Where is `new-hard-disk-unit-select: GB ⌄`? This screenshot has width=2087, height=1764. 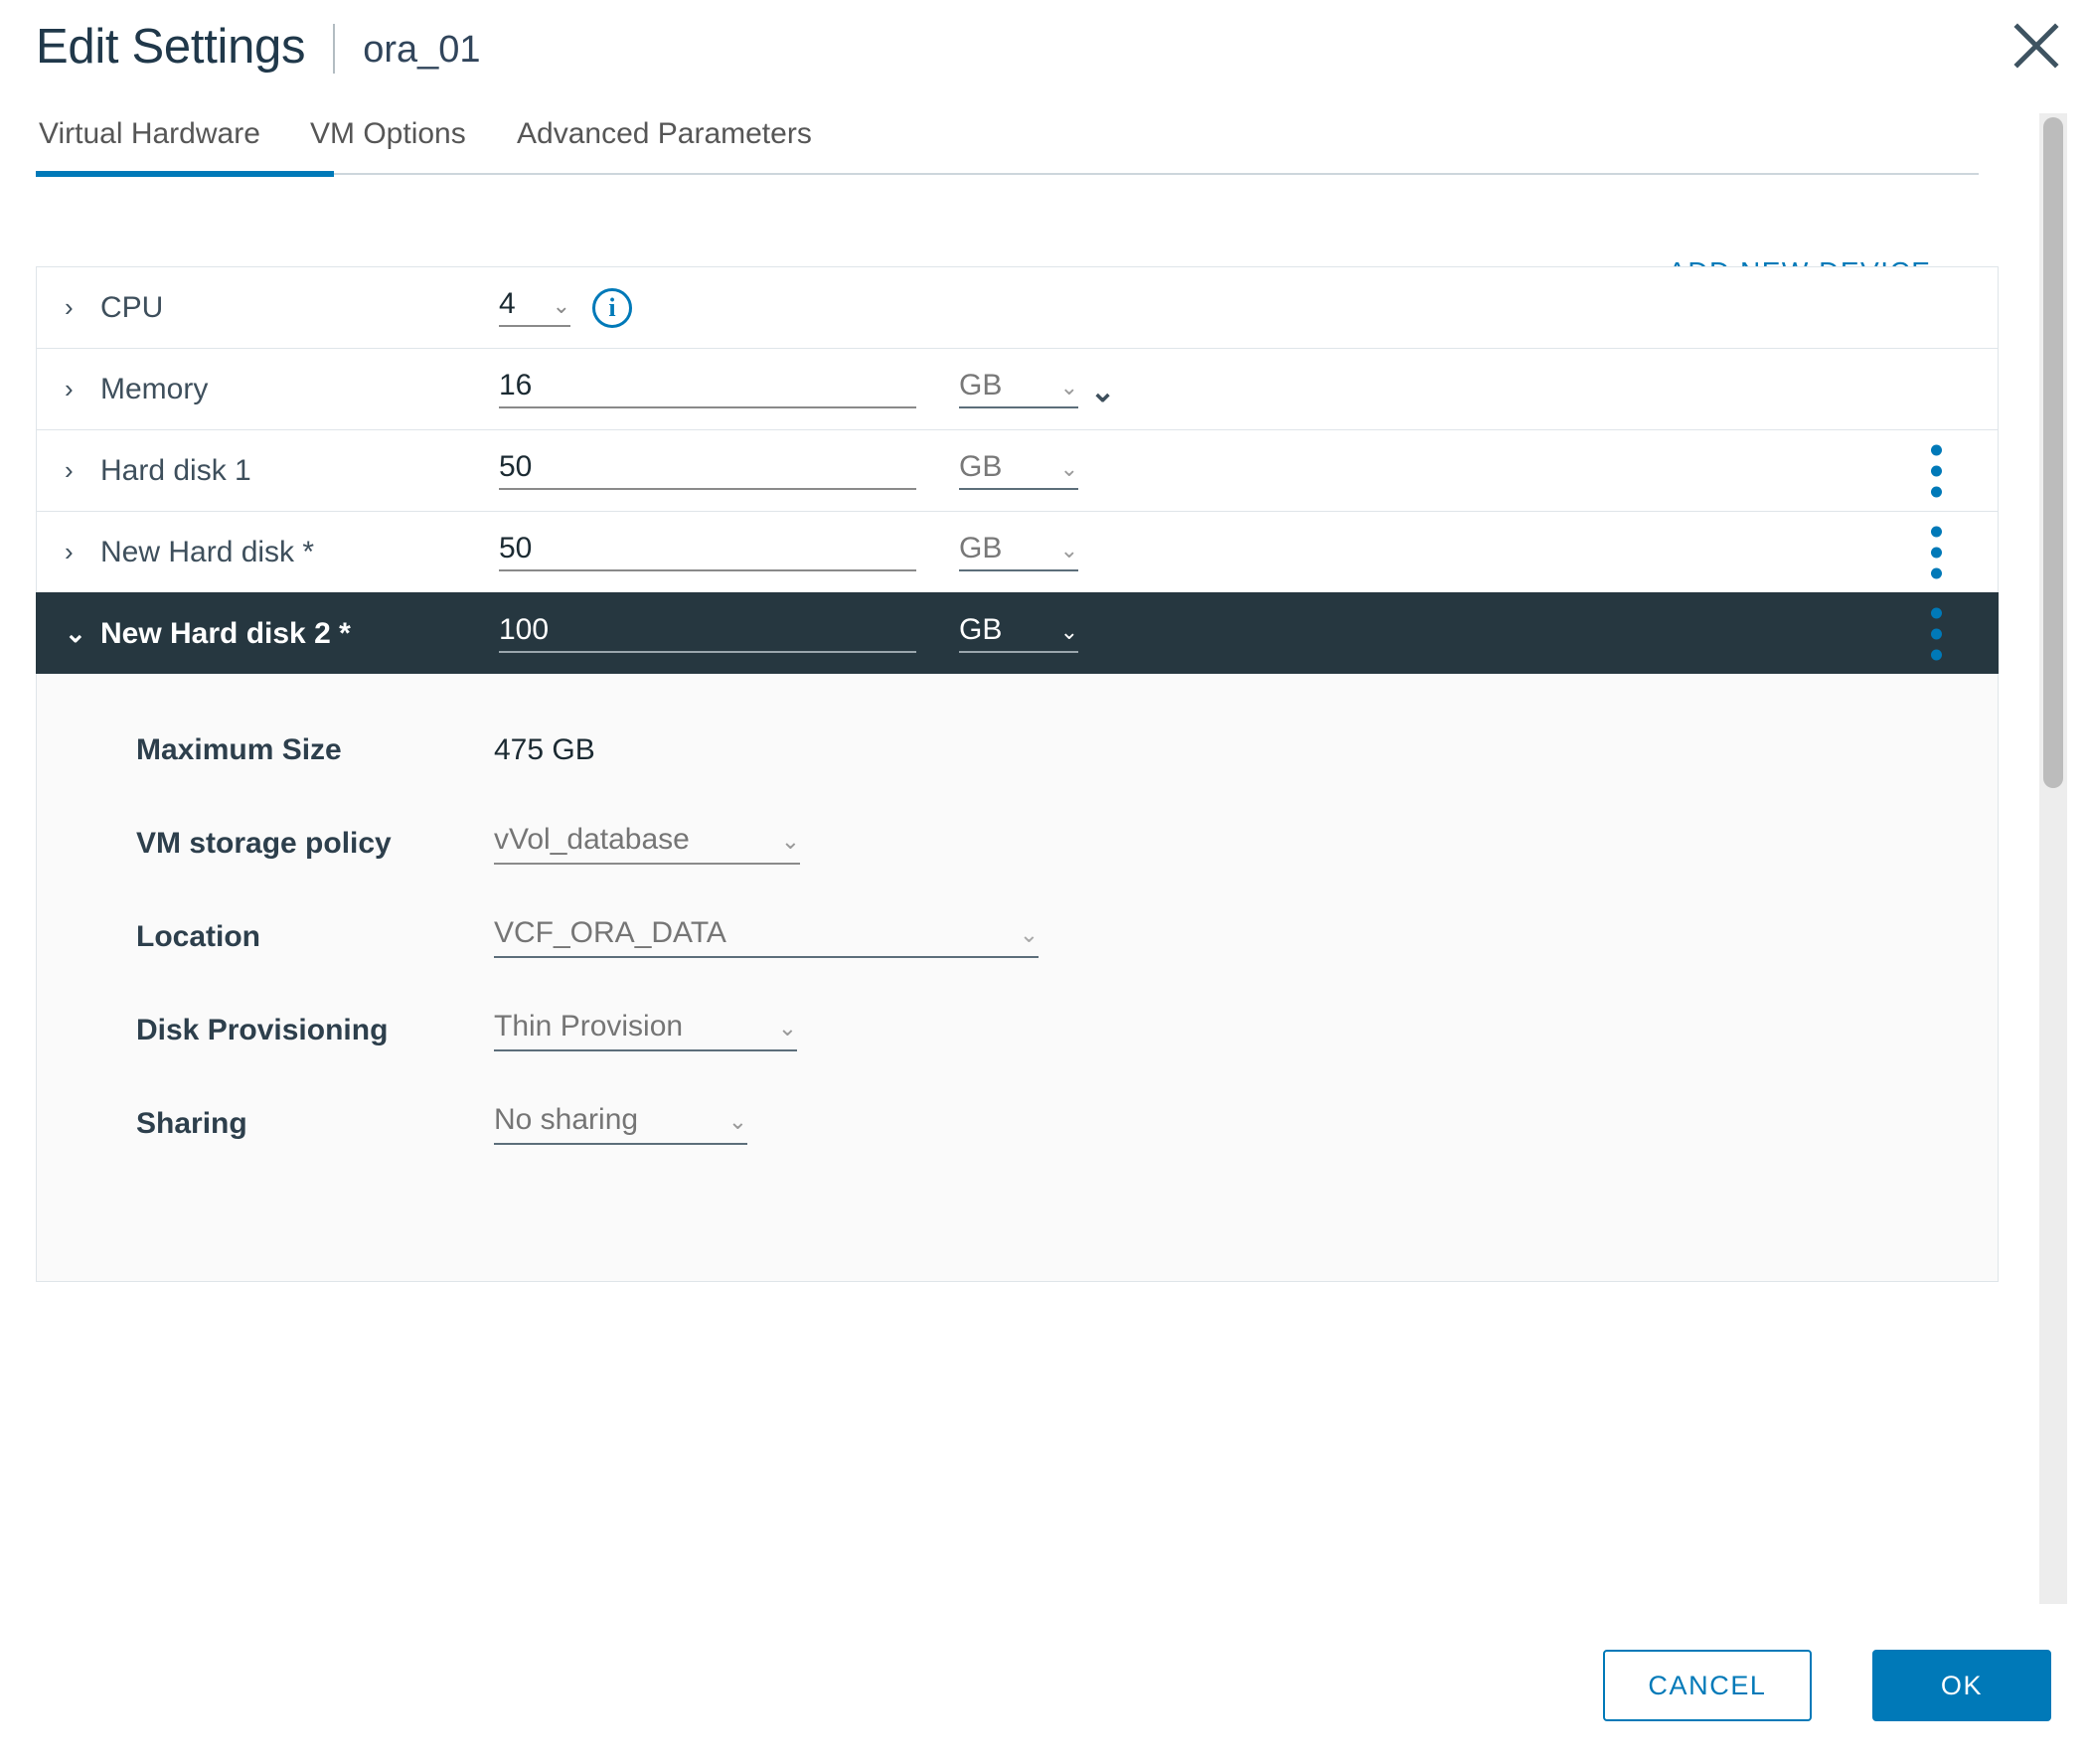
new-hard-disk-unit-select: GB ⌄ is located at coordinates (1018, 551).